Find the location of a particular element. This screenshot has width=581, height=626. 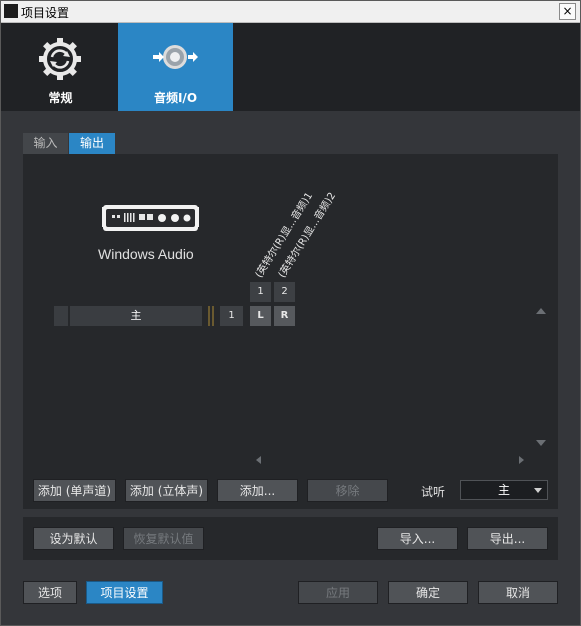

gear-icon is located at coordinates (60, 59).